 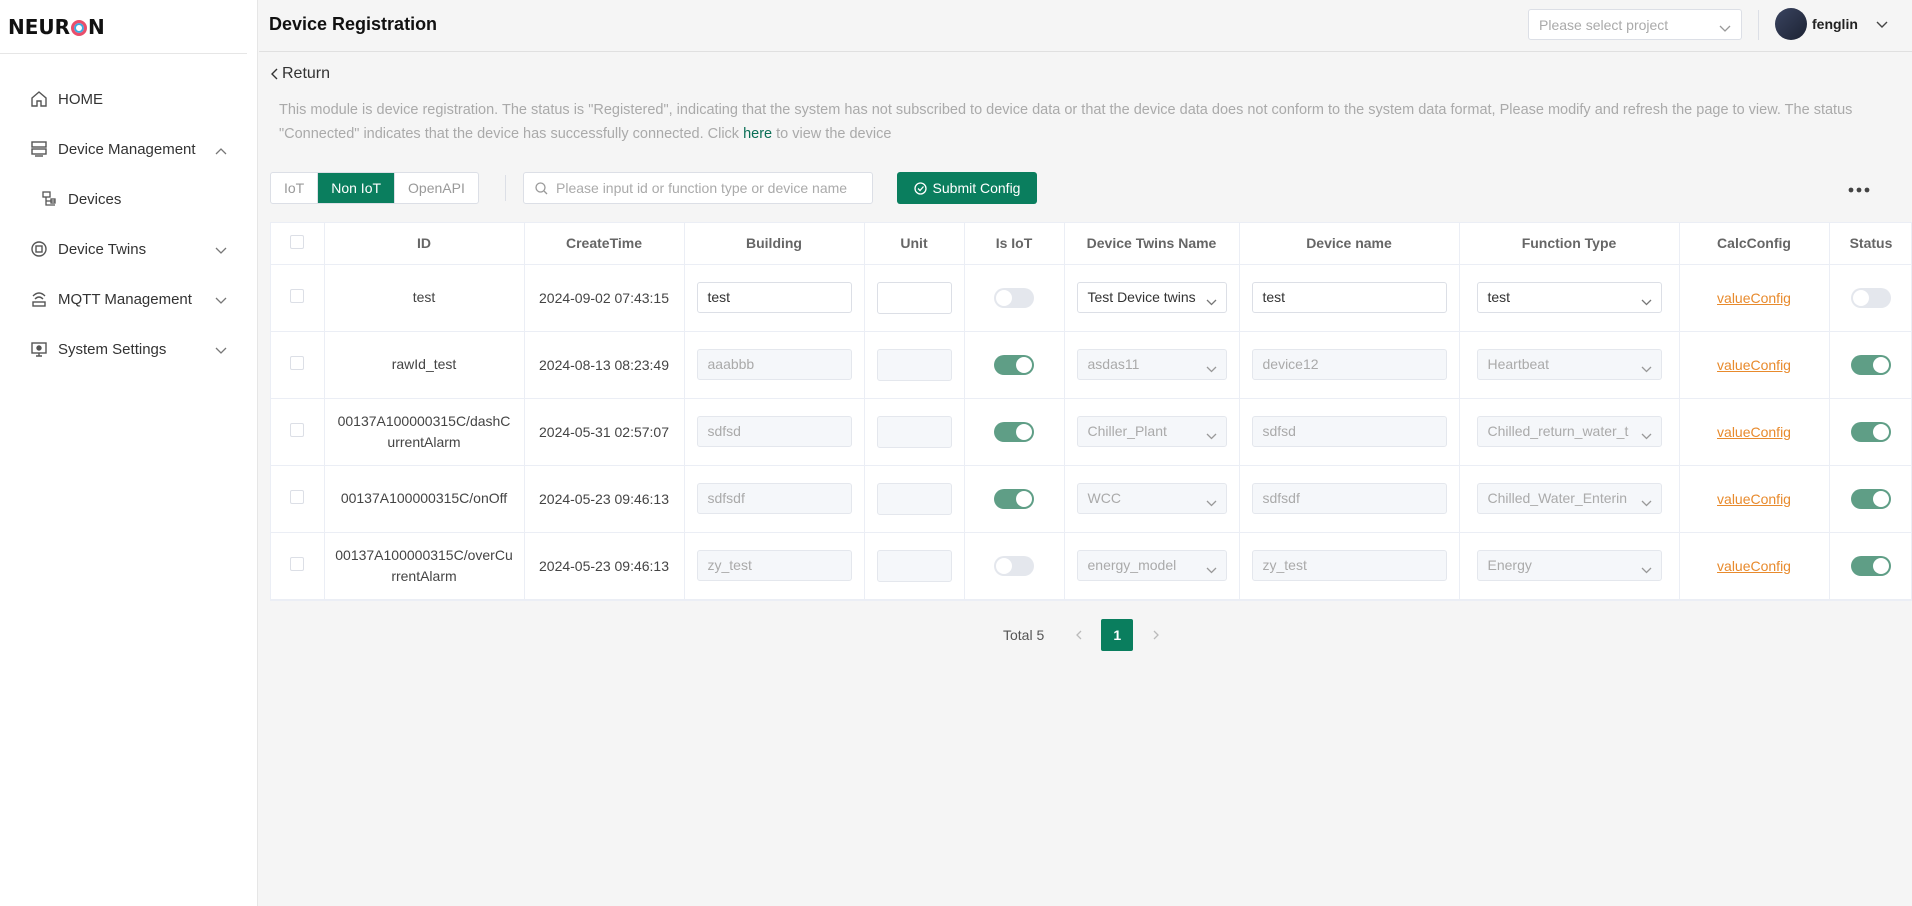 What do you see at coordinates (424, 565) in the screenshot?
I see `device-id: 00137A100000315C/overCurrentAlarm` at bounding box center [424, 565].